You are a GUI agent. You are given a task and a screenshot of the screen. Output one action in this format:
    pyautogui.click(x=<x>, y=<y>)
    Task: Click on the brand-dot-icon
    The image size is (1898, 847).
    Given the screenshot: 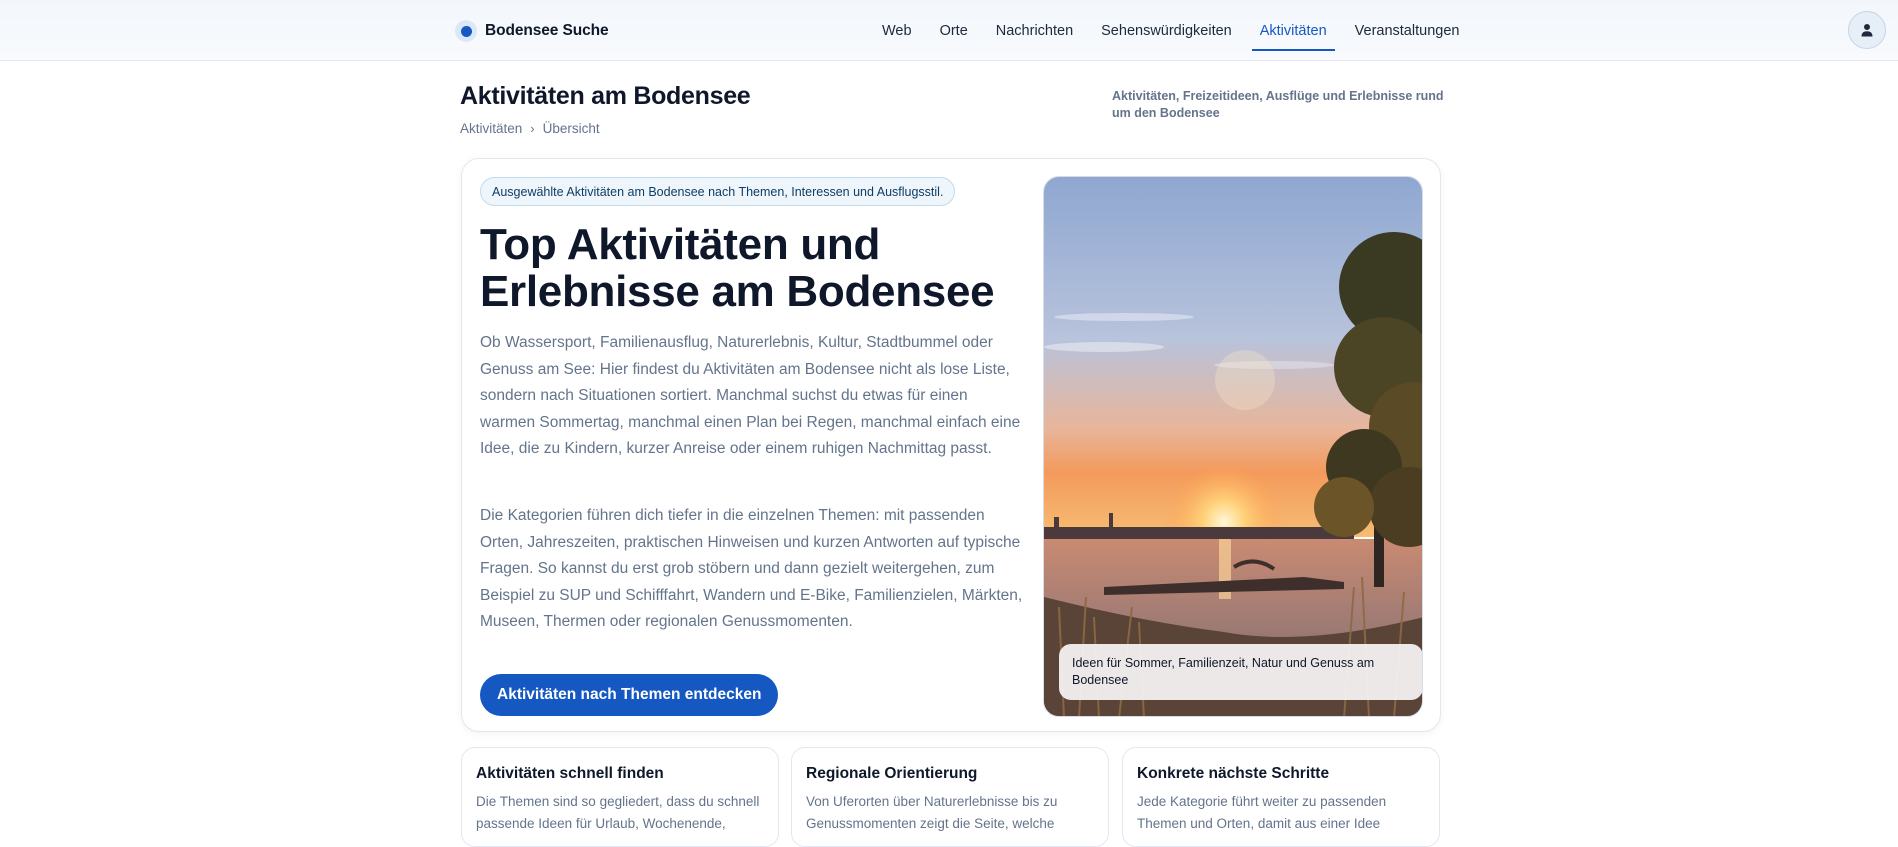 What is the action you would take?
    pyautogui.click(x=466, y=31)
    